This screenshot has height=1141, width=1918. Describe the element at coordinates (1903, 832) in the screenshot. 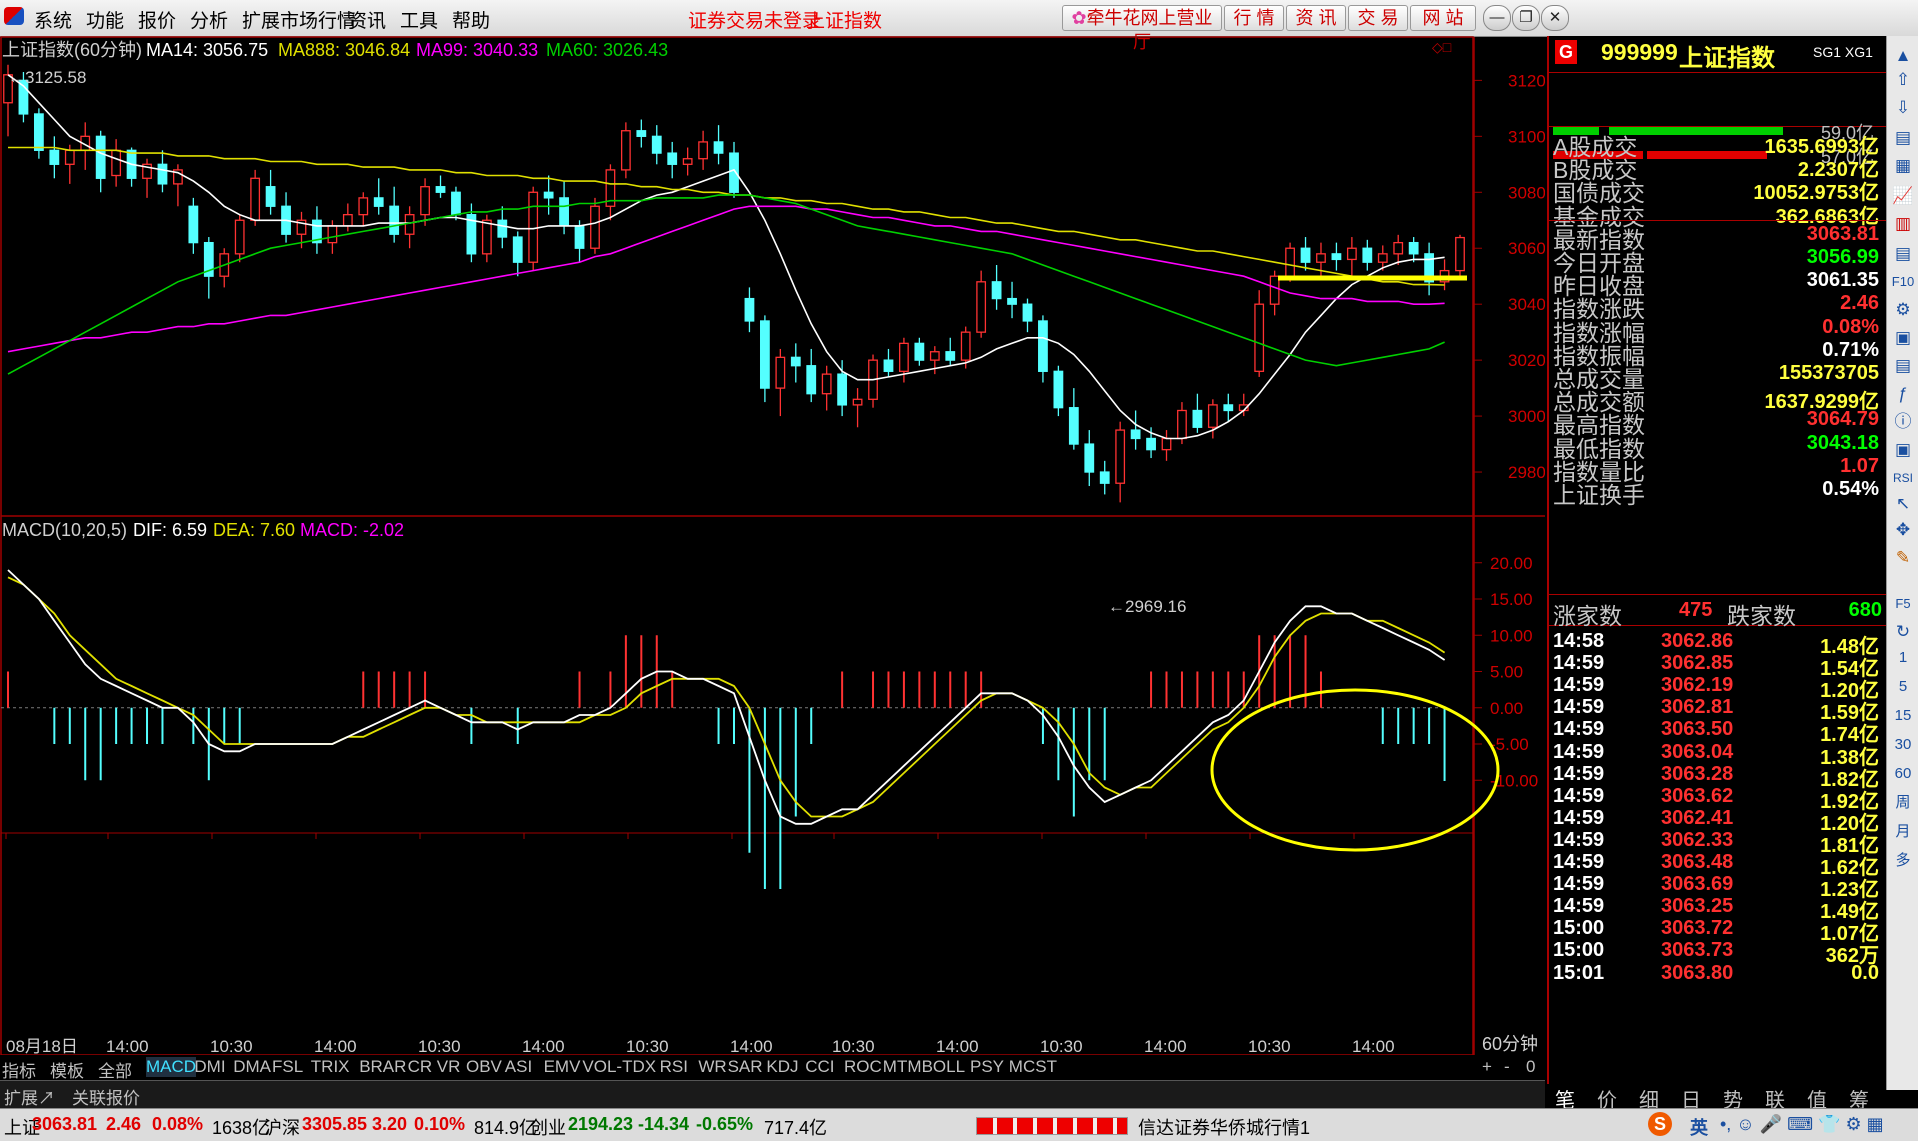

I see `period-button-6: 月` at that location.